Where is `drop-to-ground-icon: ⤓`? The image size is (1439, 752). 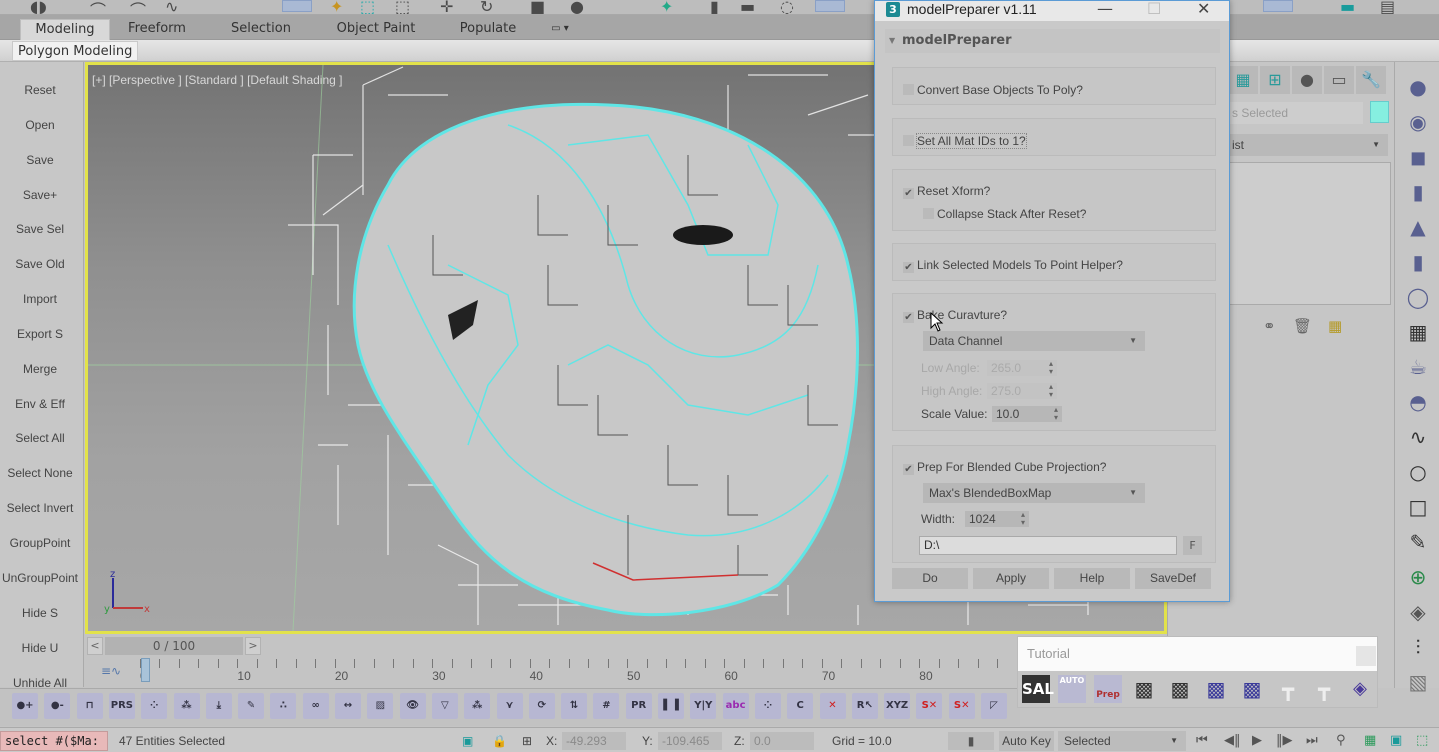
drop-to-ground-icon: ⤓ is located at coordinates (218, 706).